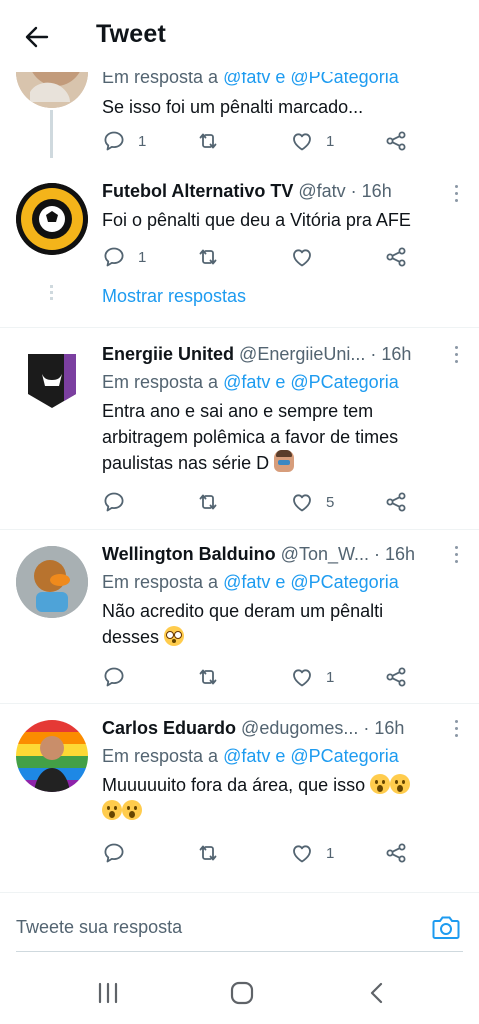  Describe the element at coordinates (189, 554) in the screenshot. I see `display-name: Wellington Balduino` at that location.